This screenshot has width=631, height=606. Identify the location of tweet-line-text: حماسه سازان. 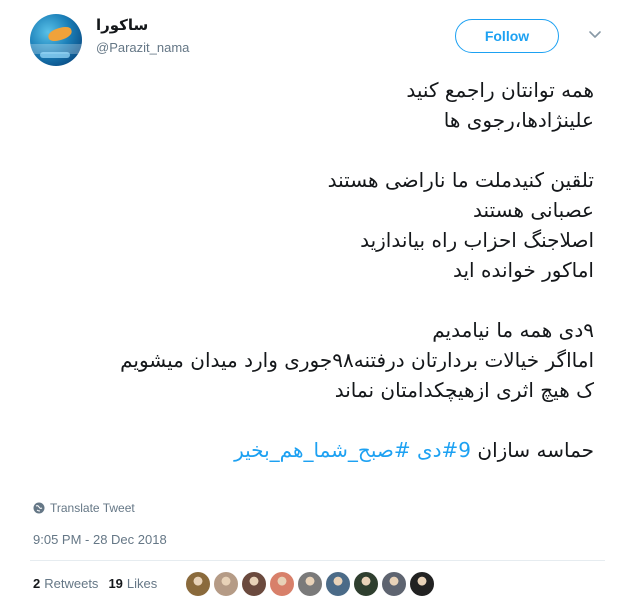
(532, 450).